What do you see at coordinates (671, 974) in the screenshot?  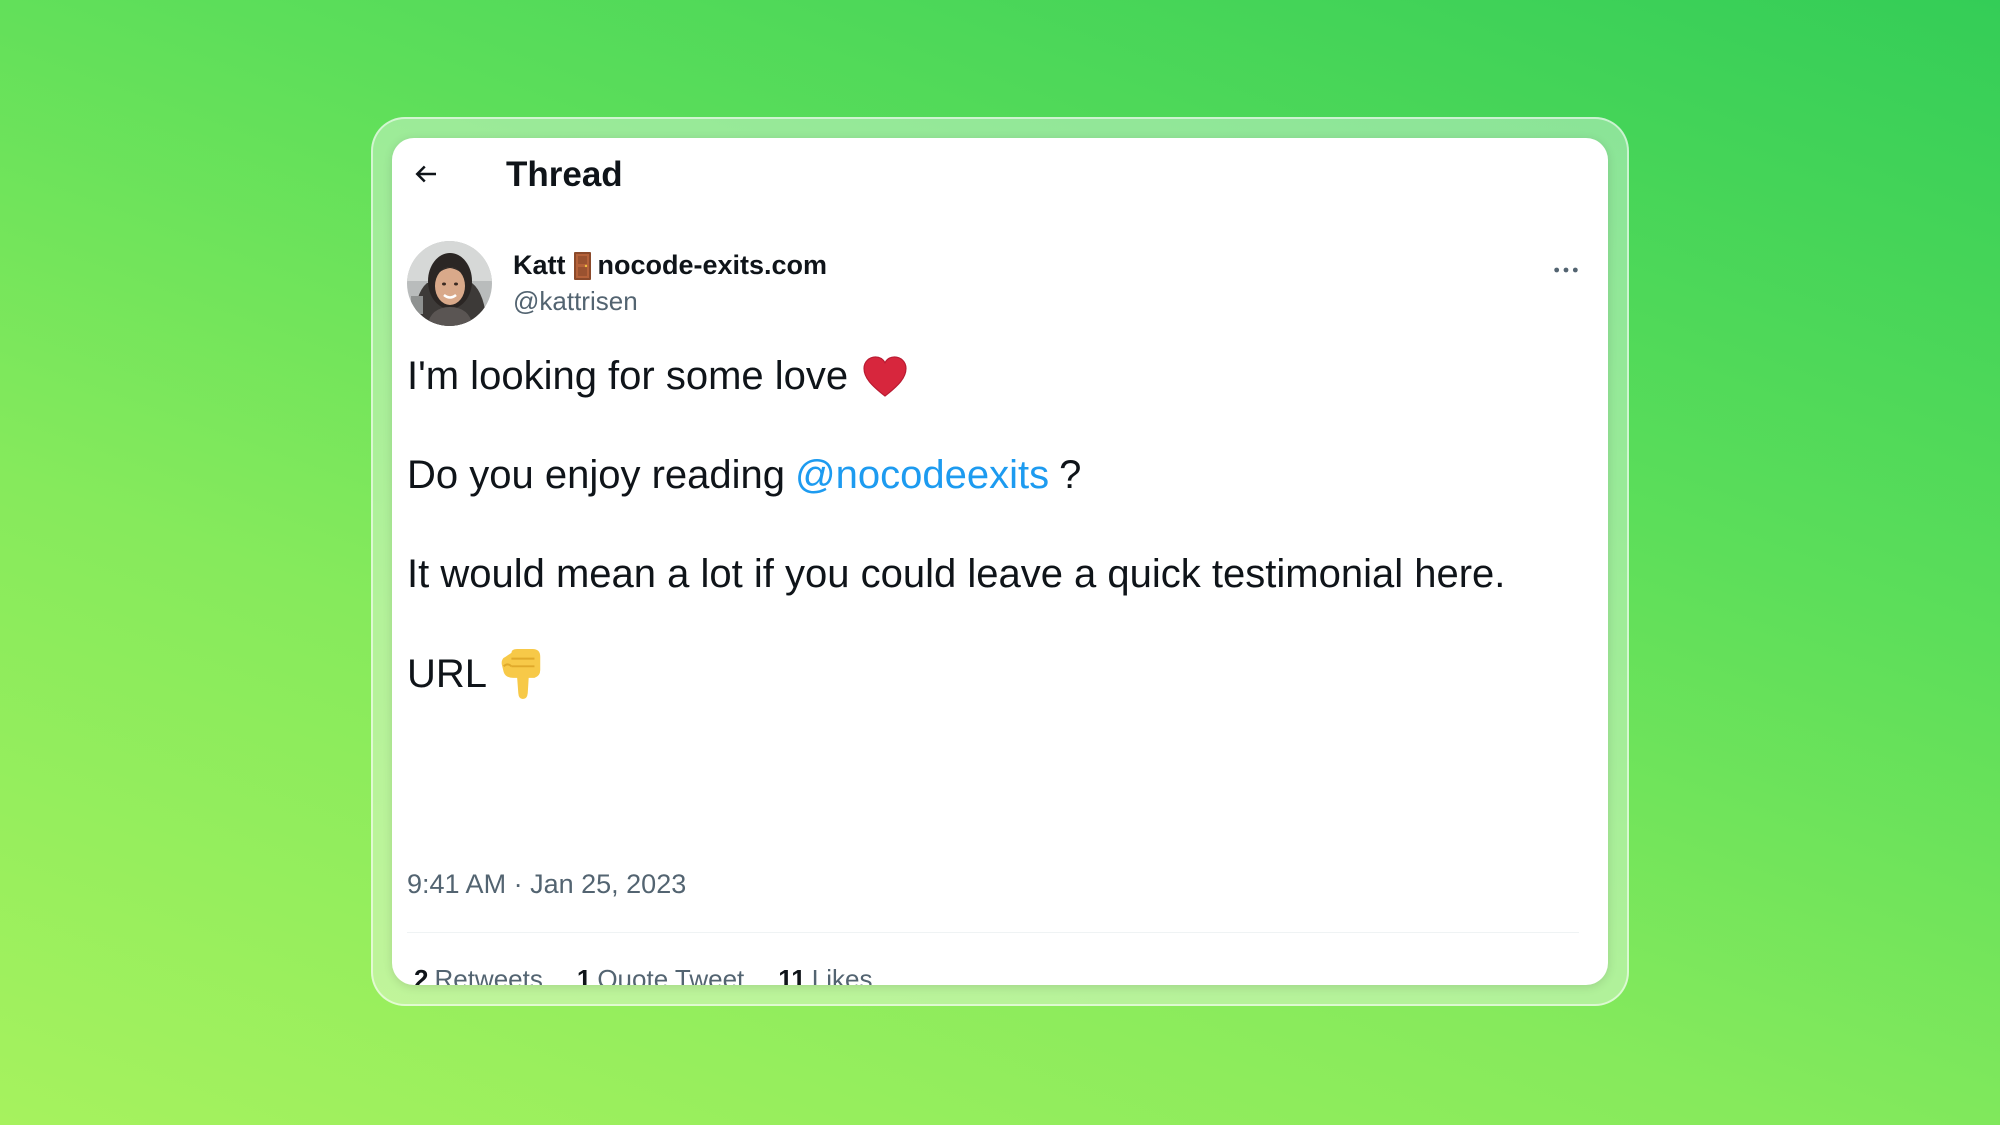 I see `quote-tweets-label: Quote Tweet` at bounding box center [671, 974].